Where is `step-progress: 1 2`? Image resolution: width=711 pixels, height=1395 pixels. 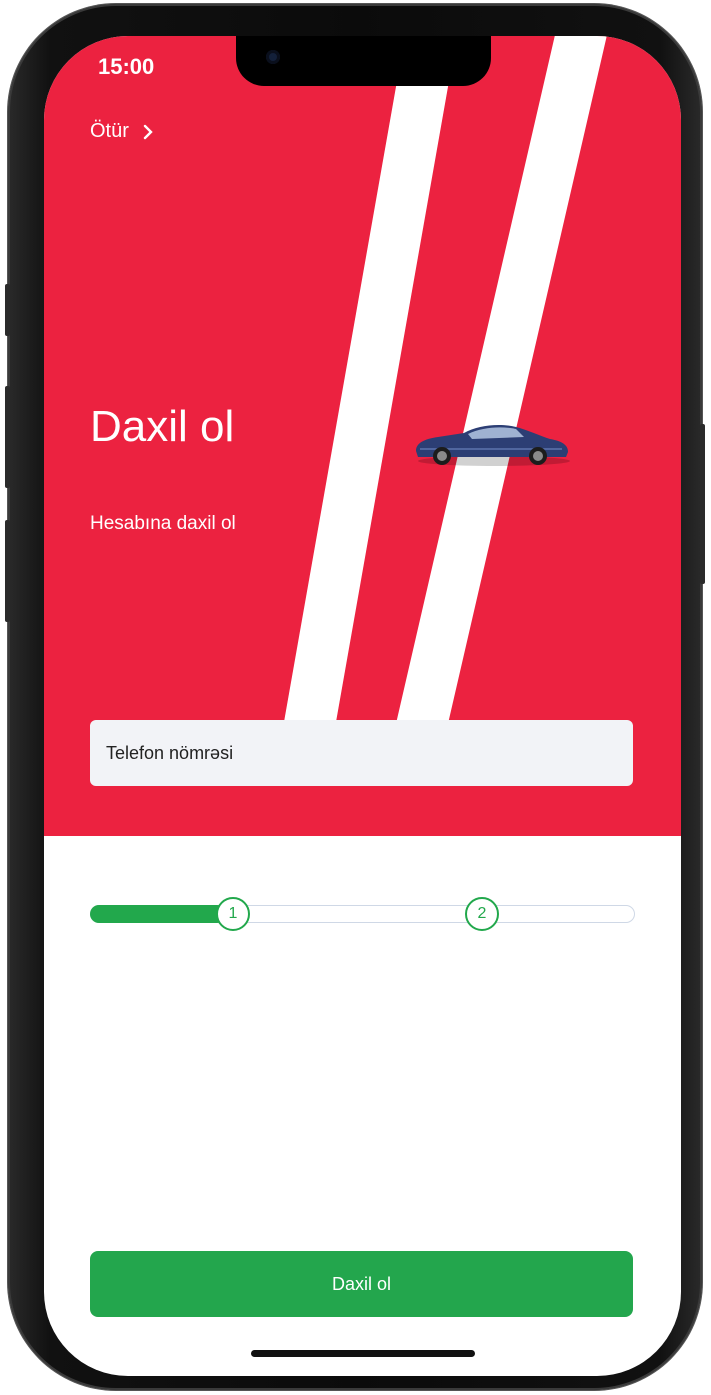
step-progress: 1 2 is located at coordinates (362, 914).